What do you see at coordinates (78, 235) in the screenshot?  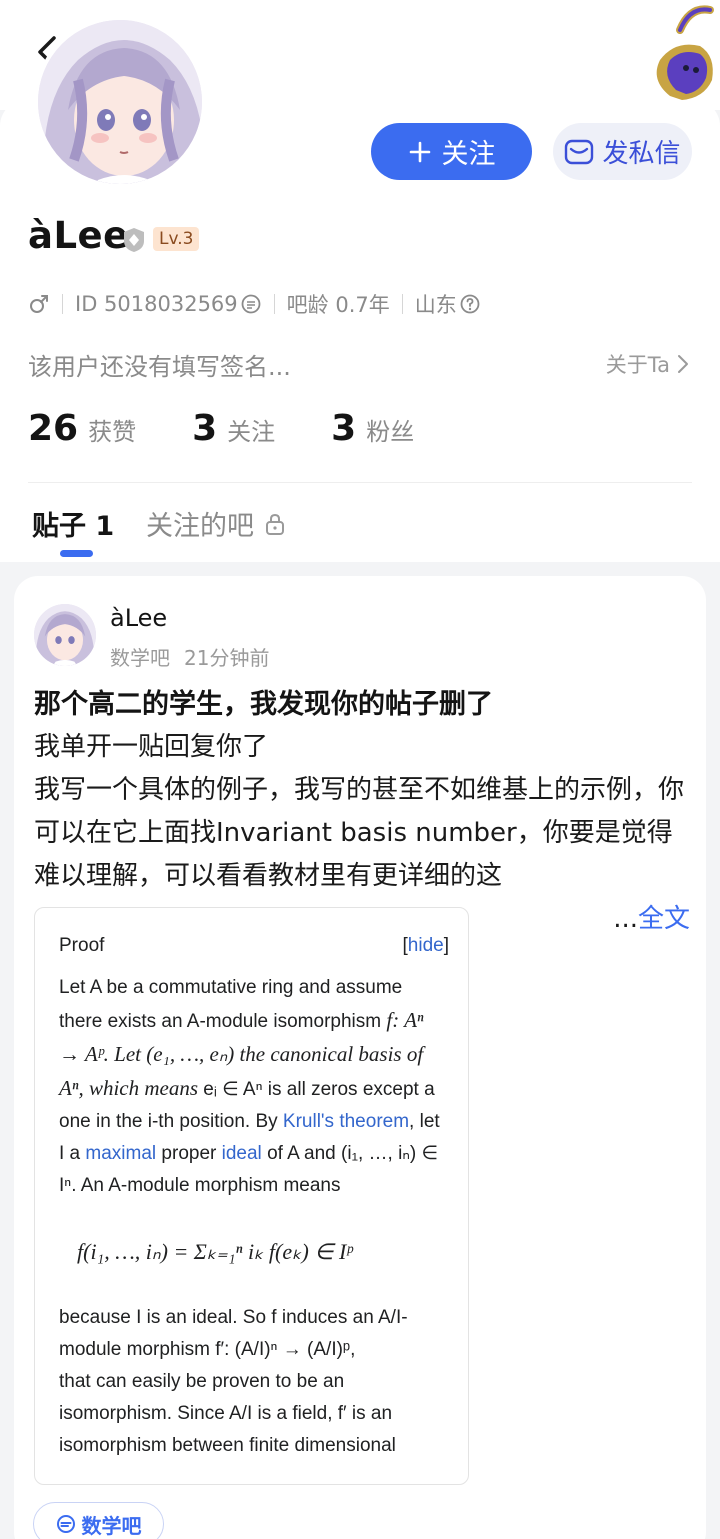 I see `username: àLee` at bounding box center [78, 235].